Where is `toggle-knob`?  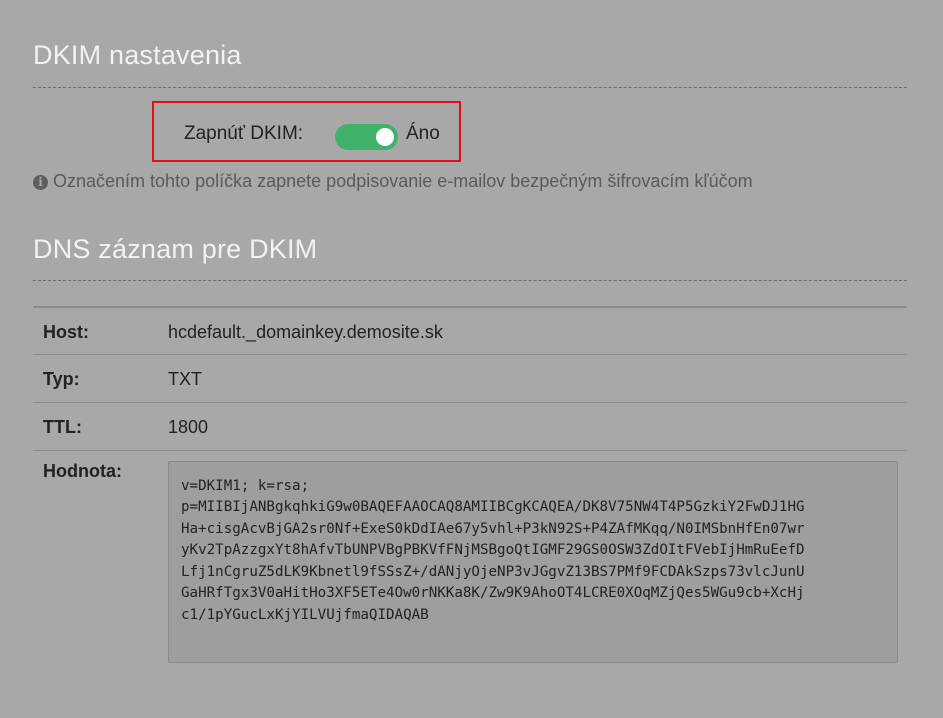 toggle-knob is located at coordinates (385, 137).